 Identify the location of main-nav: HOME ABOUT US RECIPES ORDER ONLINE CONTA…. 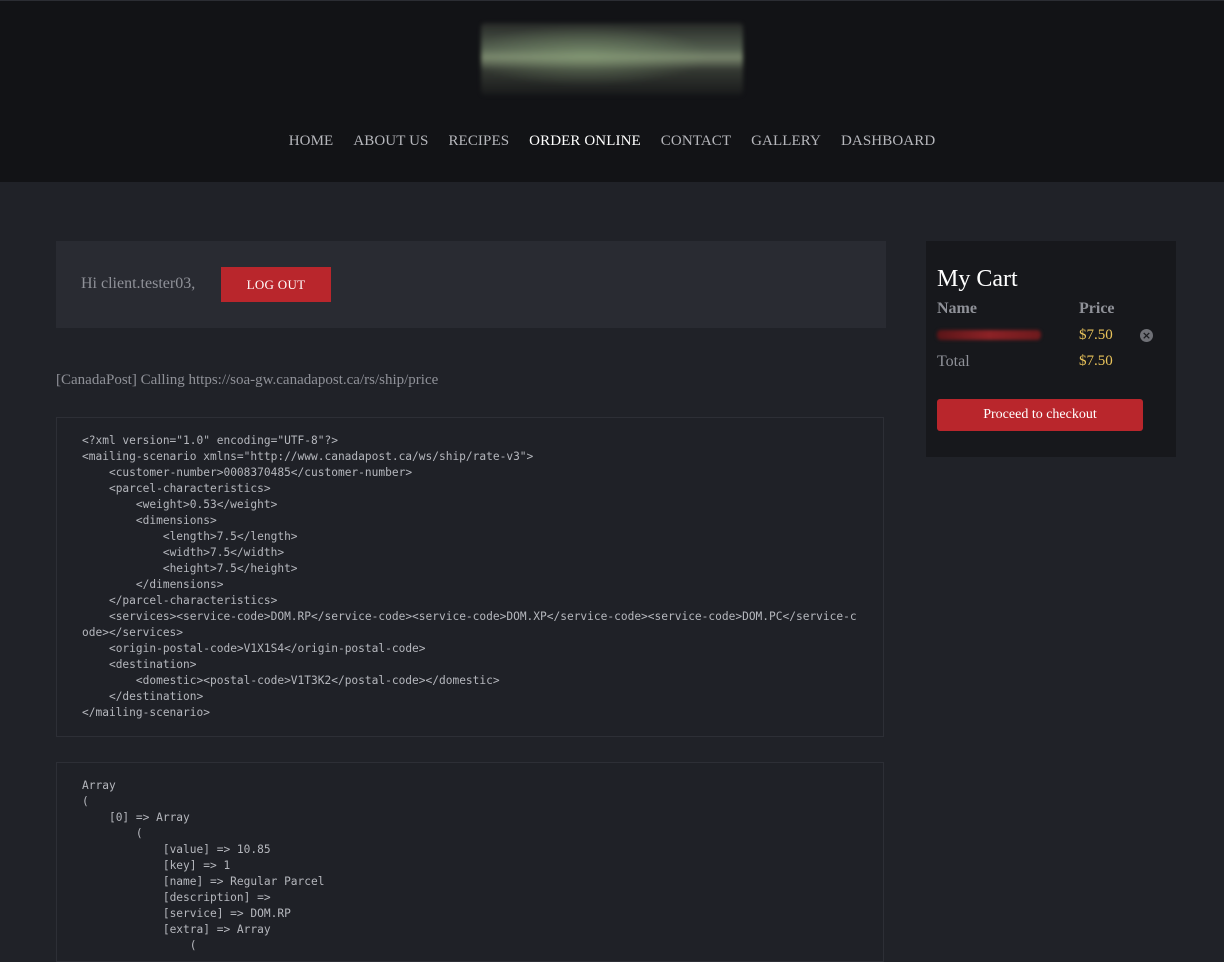
(612, 142).